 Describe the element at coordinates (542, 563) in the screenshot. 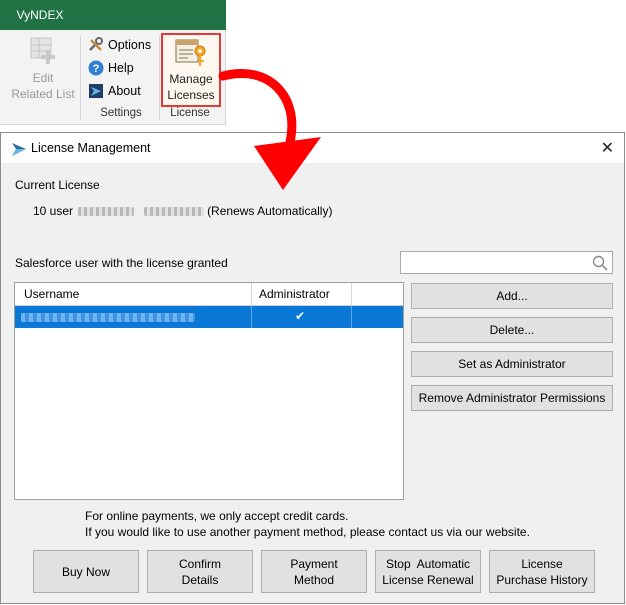

I see `purchase-history-line1: License` at that location.